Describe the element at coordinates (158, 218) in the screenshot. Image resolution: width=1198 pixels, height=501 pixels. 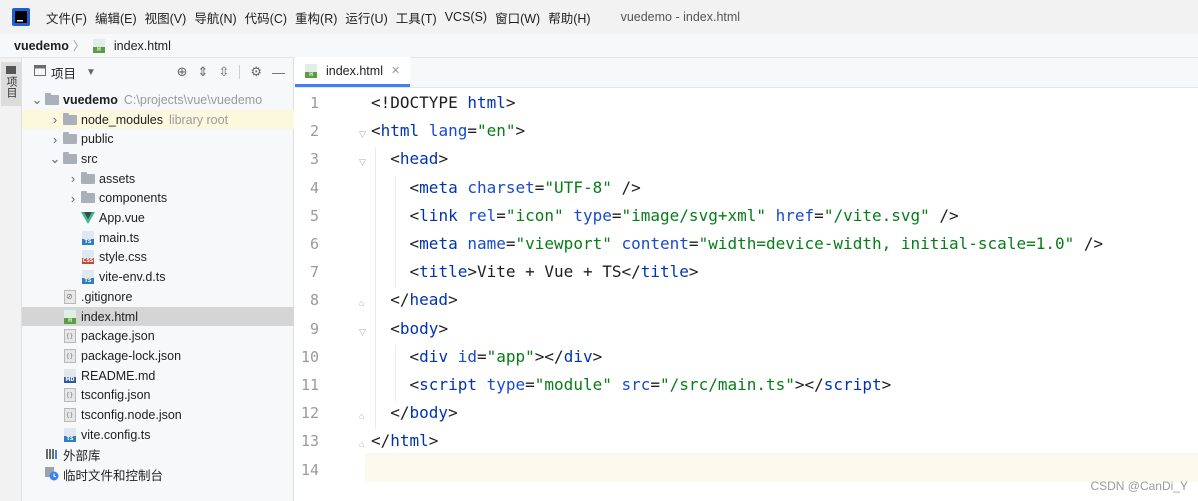
I see `tree-item: App.vue` at that location.